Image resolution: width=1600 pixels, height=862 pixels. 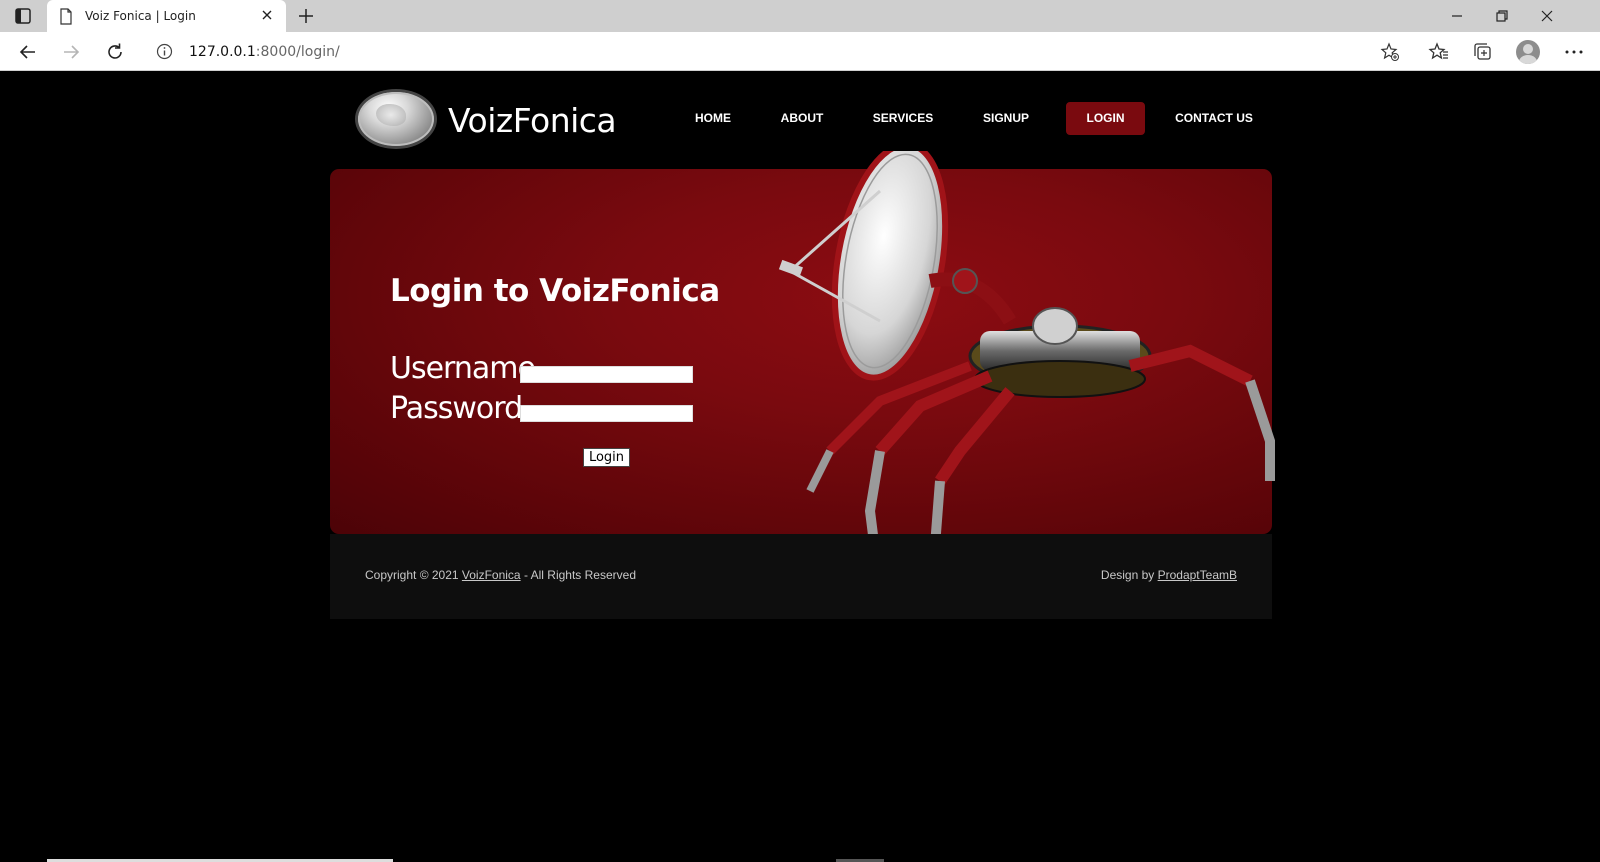 I want to click on favorites-icon, so click(x=1439, y=52).